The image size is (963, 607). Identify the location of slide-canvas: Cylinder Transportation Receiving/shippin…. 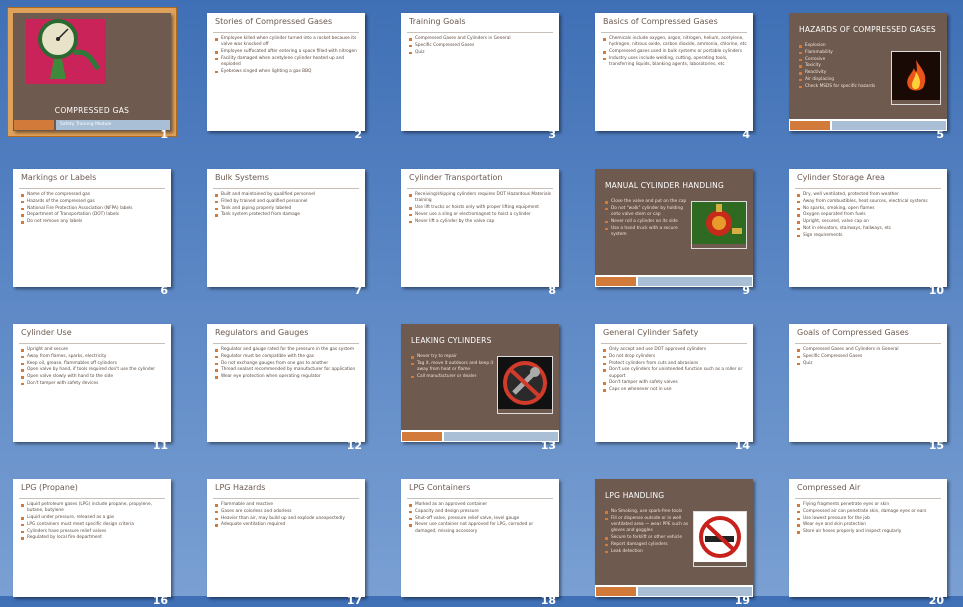
(480, 228).